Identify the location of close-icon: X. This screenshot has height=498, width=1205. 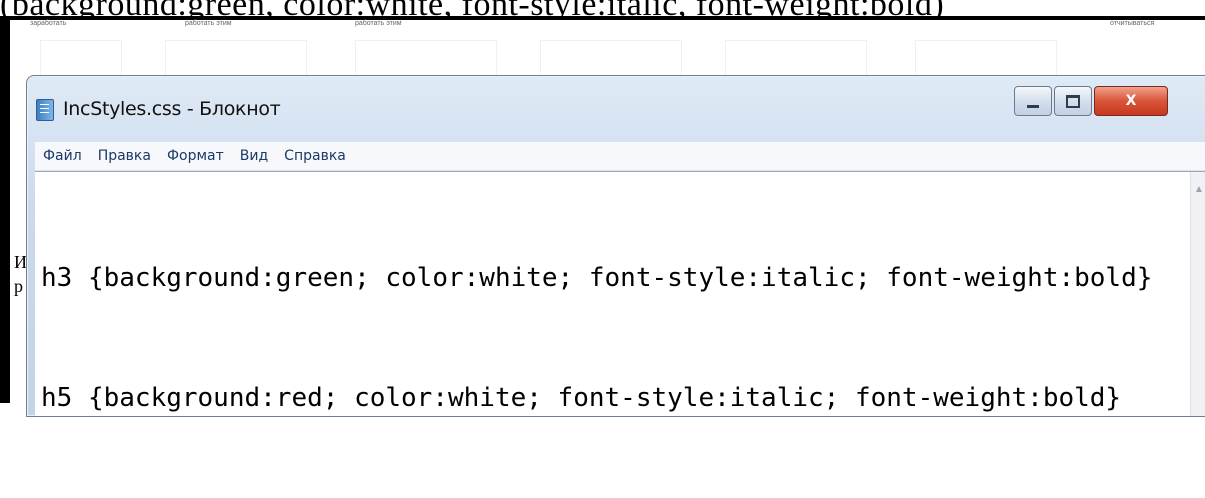
(1131, 101).